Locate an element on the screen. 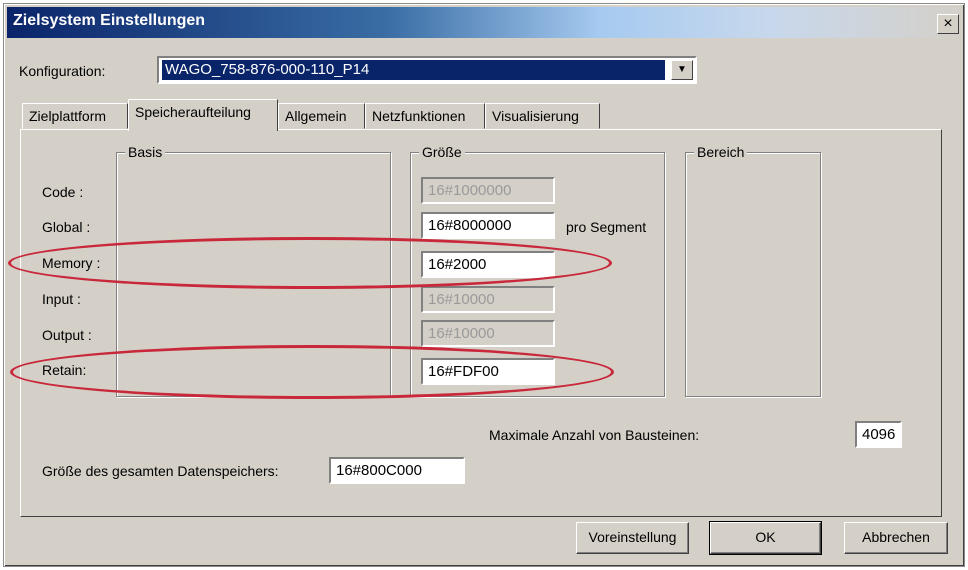 This screenshot has width=968, height=570. title-bar: Zielsystem Einstellungen × is located at coordinates (485, 22).